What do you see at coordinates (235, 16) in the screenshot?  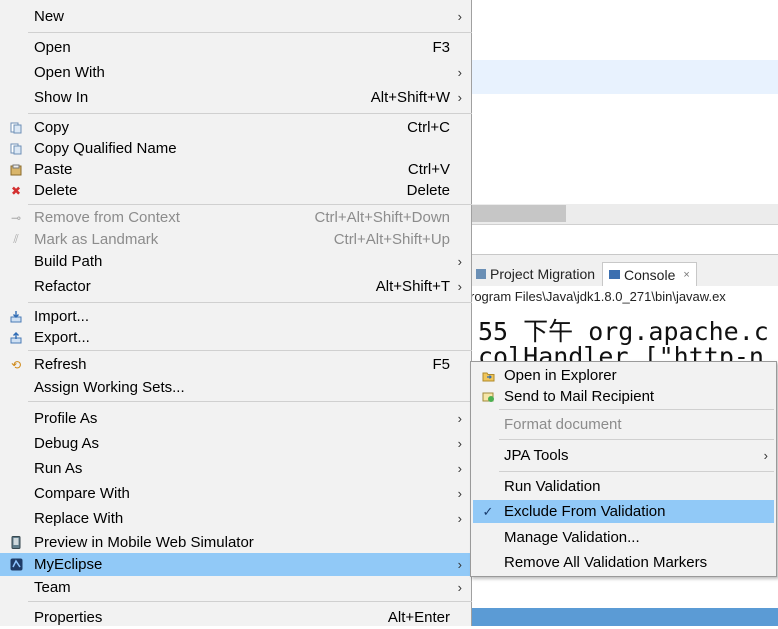 I see `menu-item-new: New ›` at bounding box center [235, 16].